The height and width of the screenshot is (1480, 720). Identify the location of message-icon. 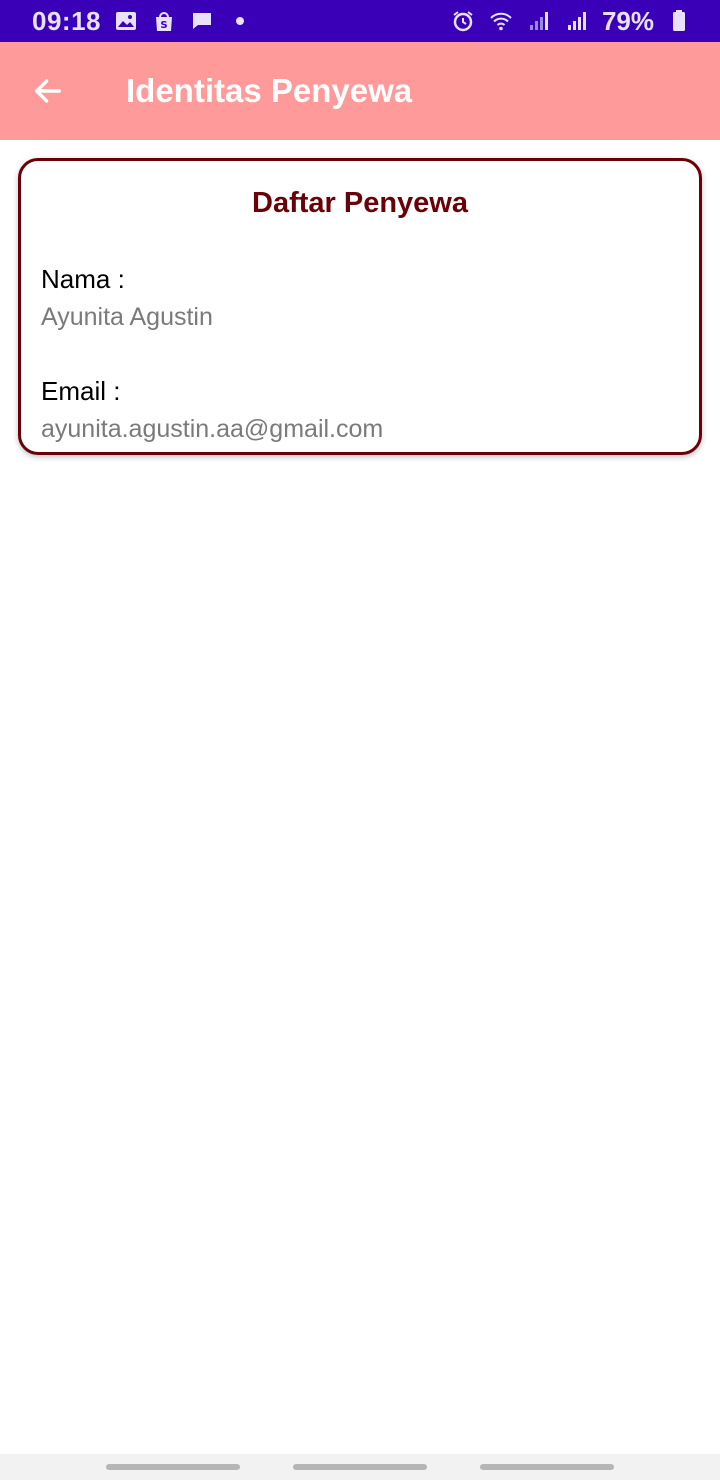
(202, 21).